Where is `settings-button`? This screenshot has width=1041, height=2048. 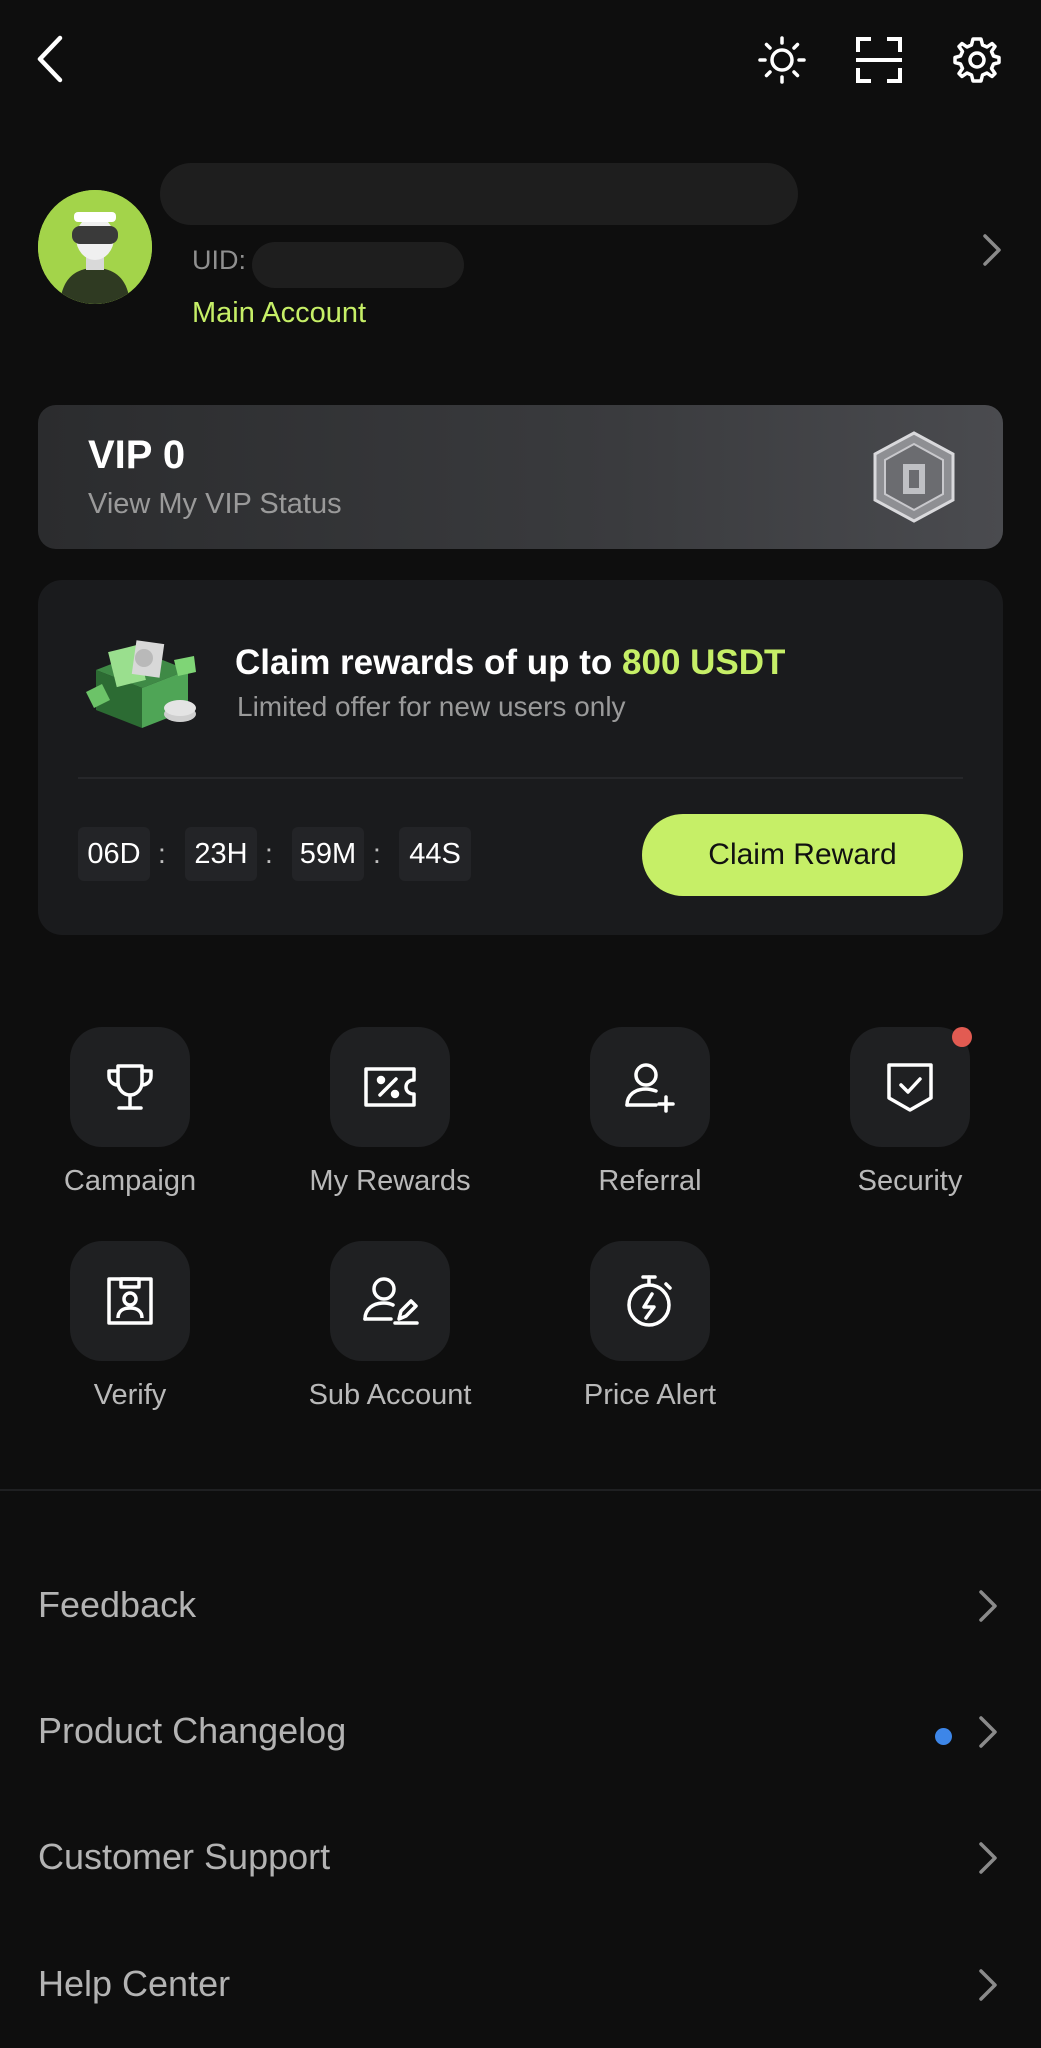
settings-button is located at coordinates (977, 60).